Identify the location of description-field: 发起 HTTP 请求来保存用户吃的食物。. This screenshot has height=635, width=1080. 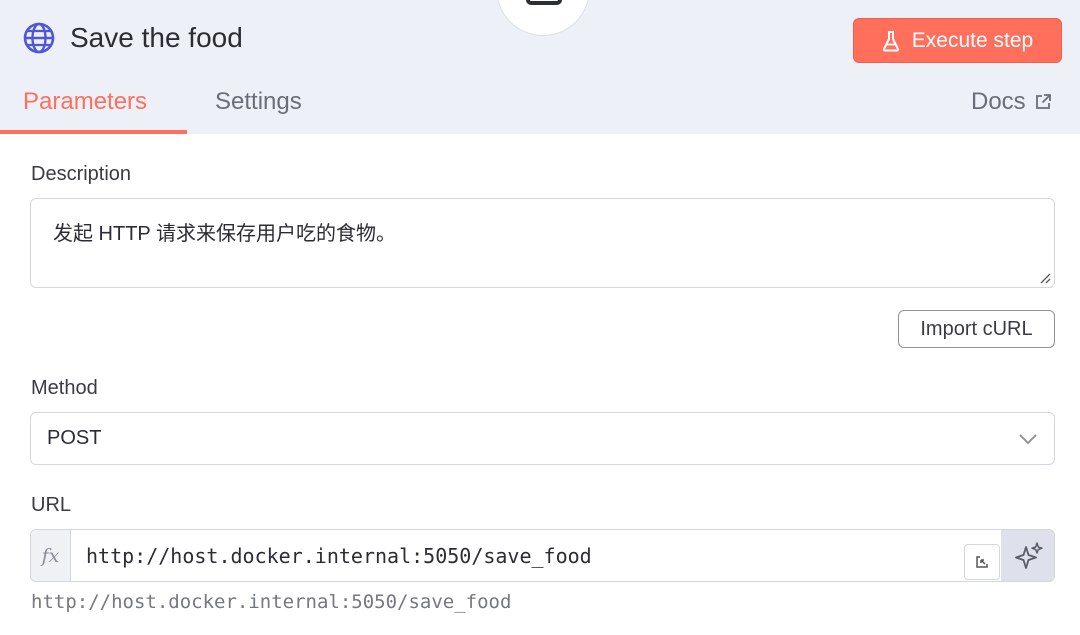
(542, 243).